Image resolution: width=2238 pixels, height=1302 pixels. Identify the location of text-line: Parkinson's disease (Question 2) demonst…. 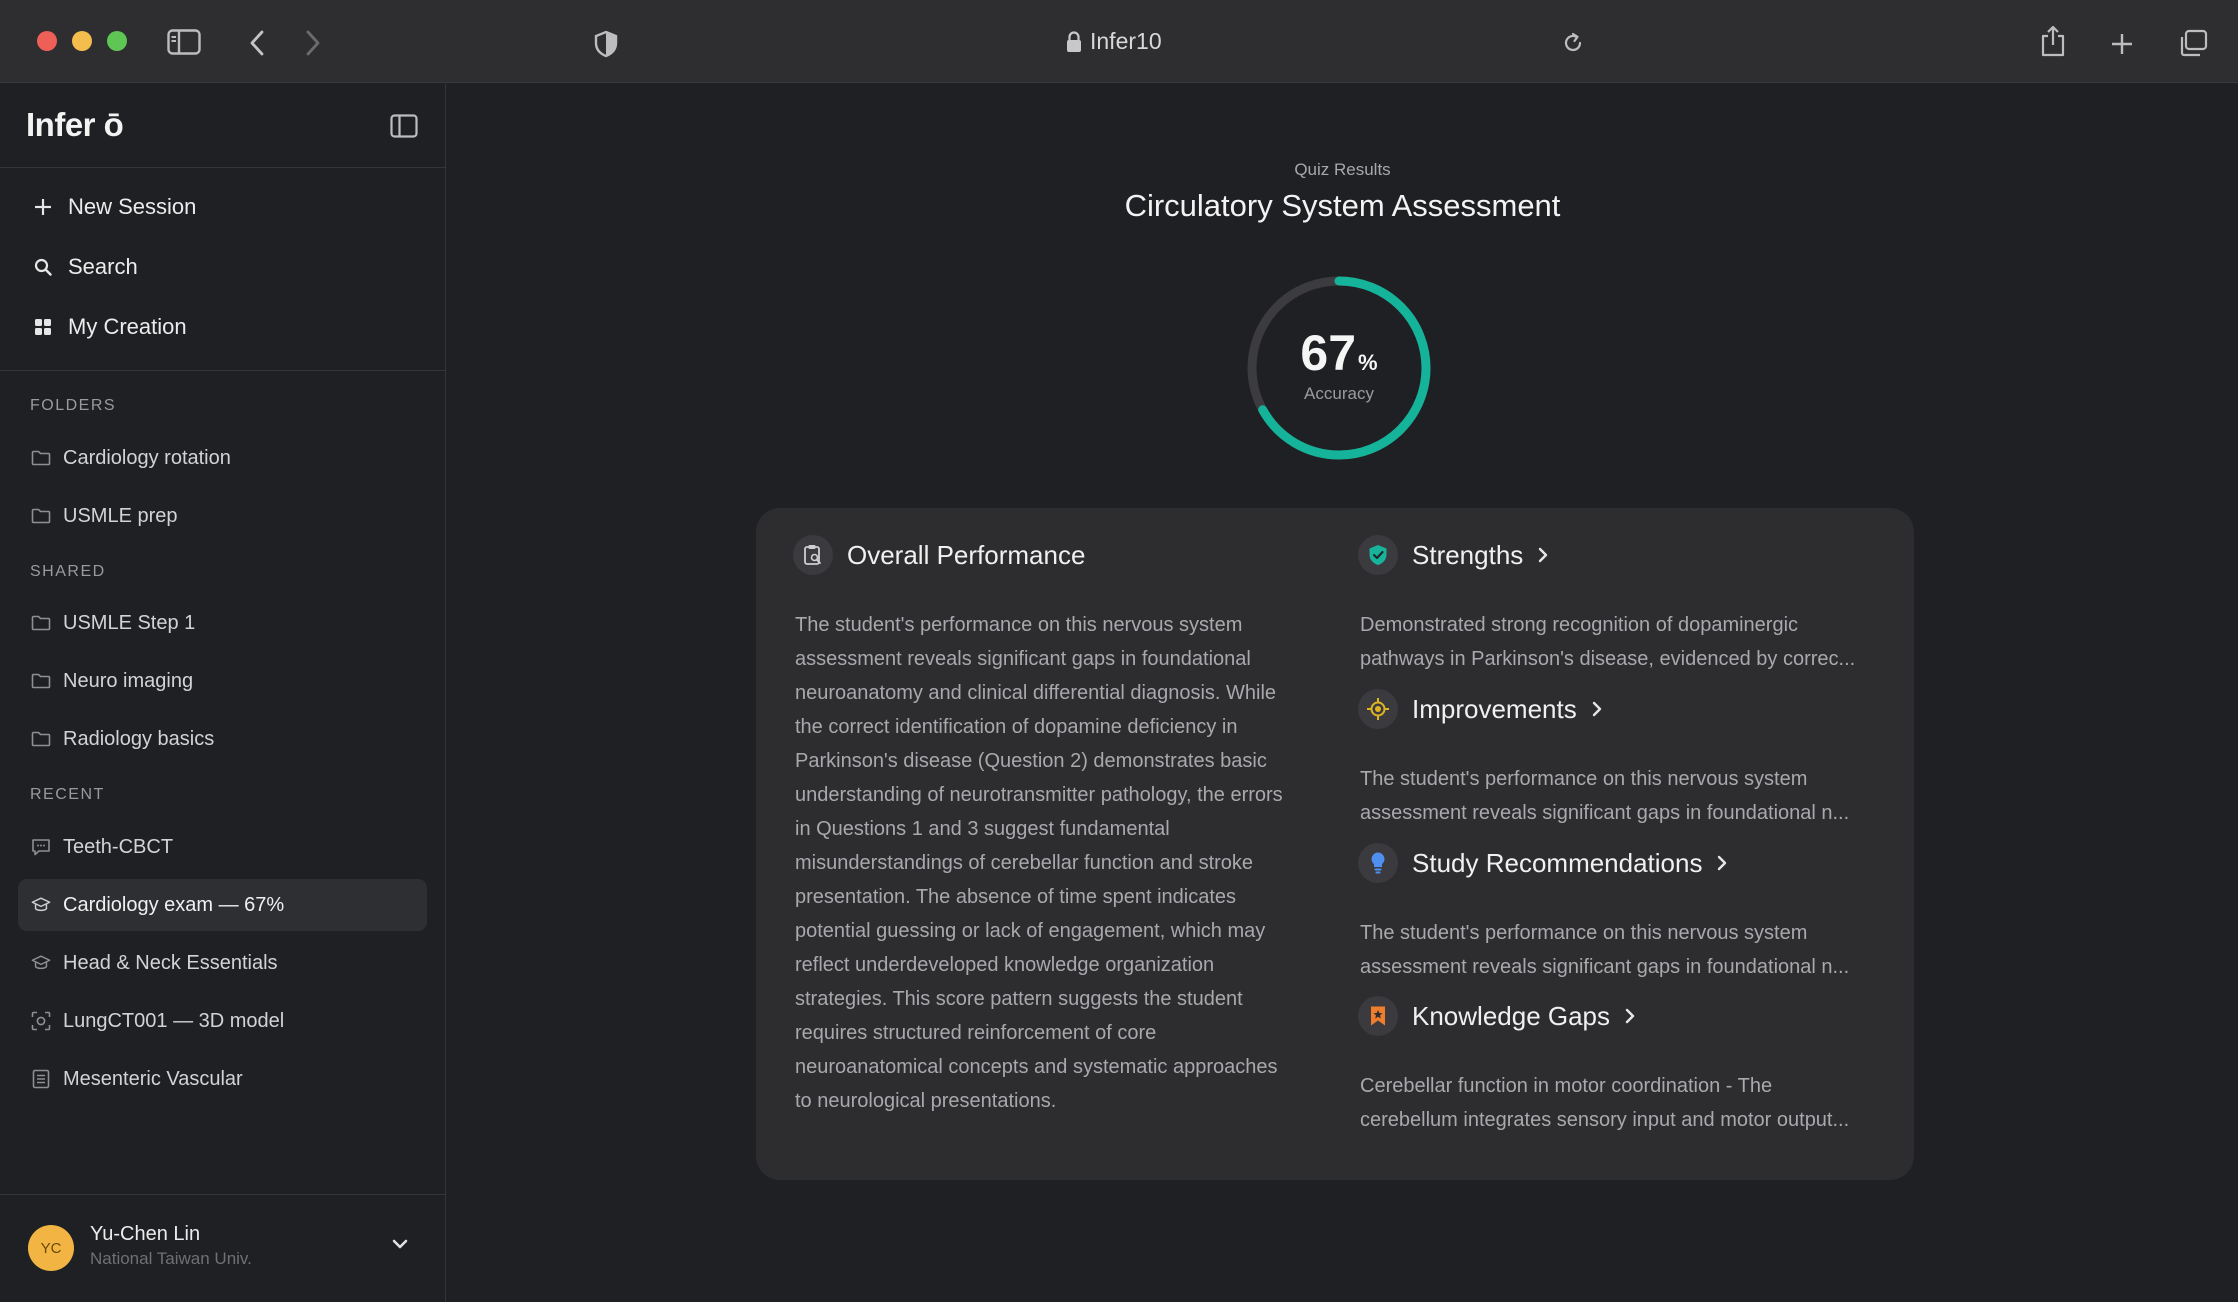
(1031, 761).